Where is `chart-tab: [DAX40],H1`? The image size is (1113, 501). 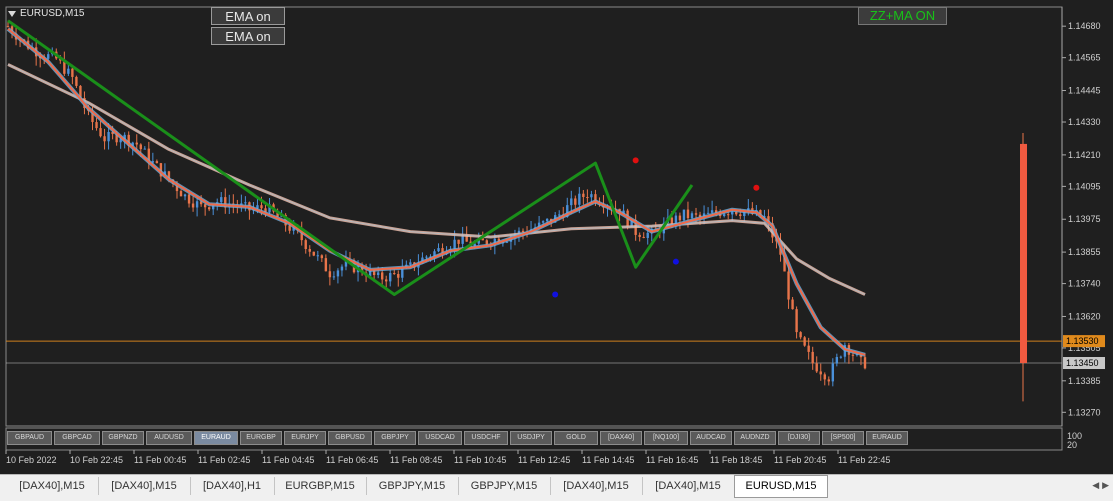
chart-tab: [DAX40],H1 is located at coordinates (232, 486).